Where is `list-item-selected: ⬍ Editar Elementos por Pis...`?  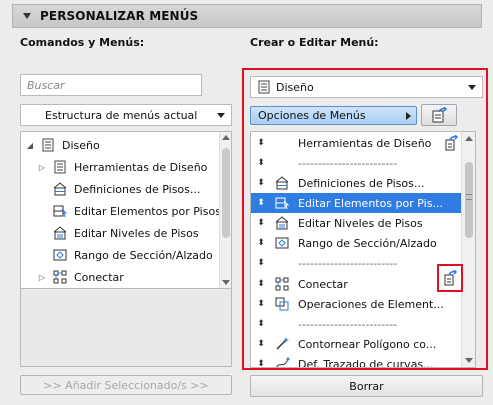
list-item-selected: ⬍ Editar Elementos por Pis... is located at coordinates (357, 203).